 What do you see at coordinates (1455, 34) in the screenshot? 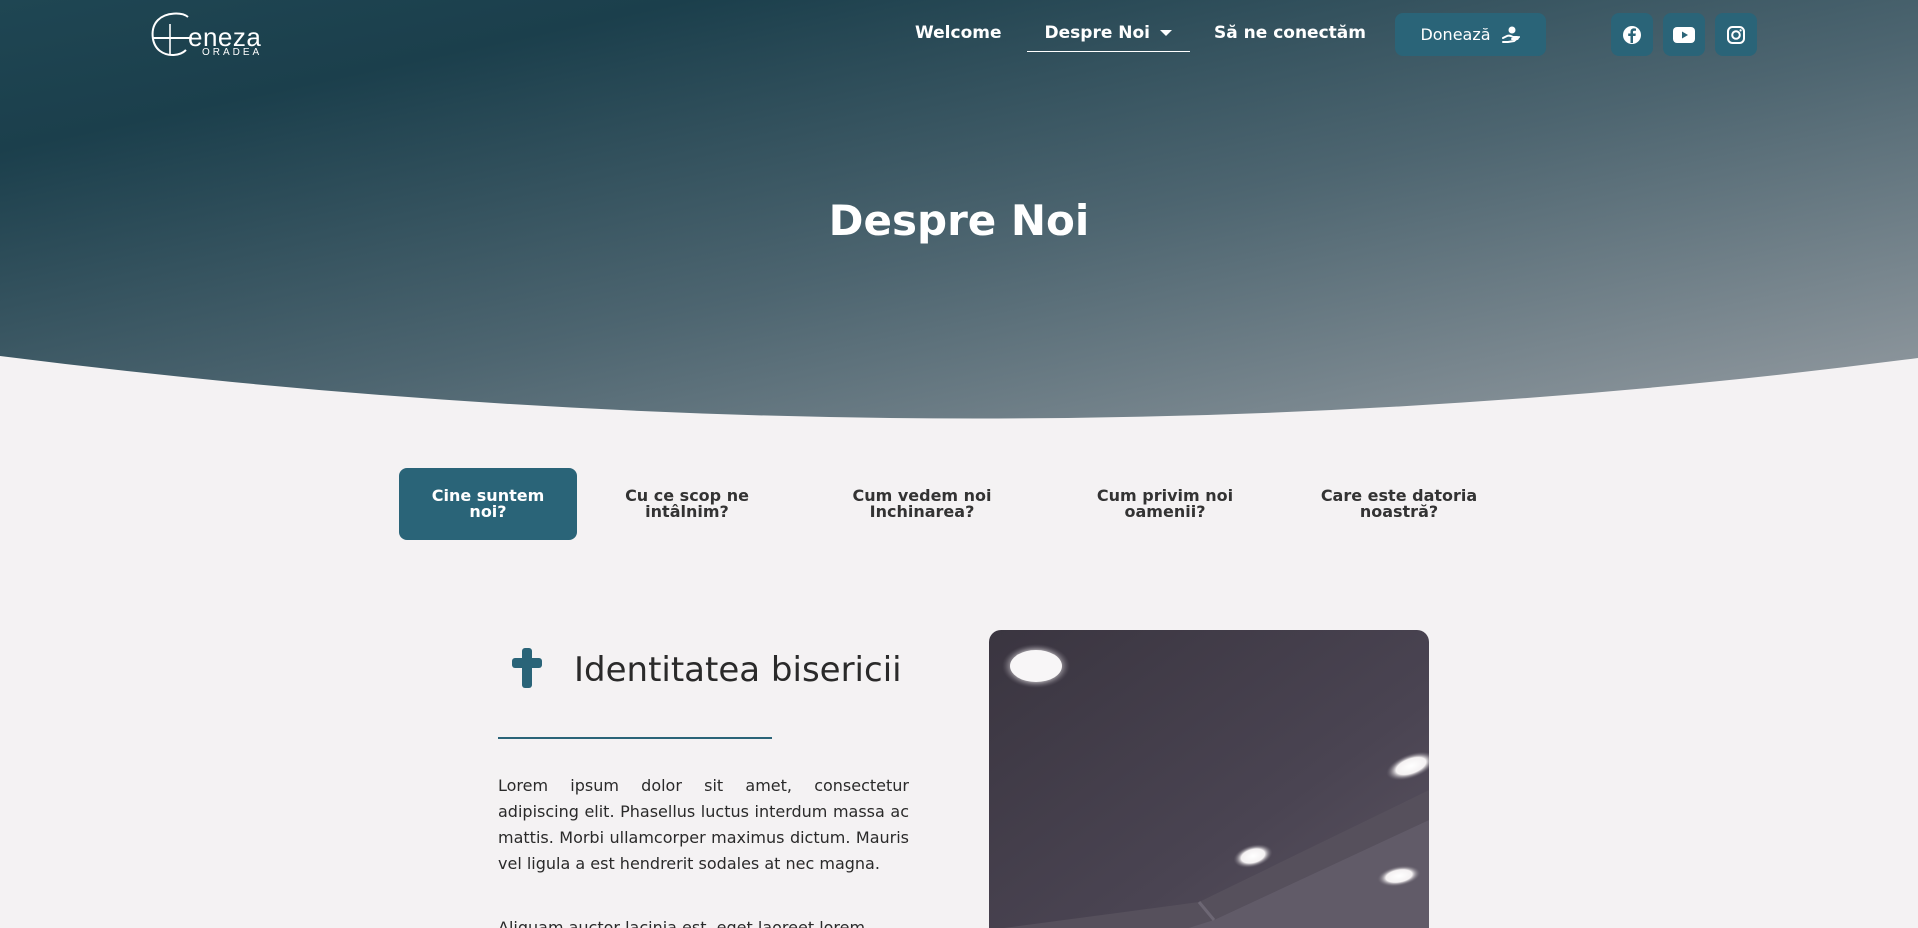
I see `donate-label: Donează` at bounding box center [1455, 34].